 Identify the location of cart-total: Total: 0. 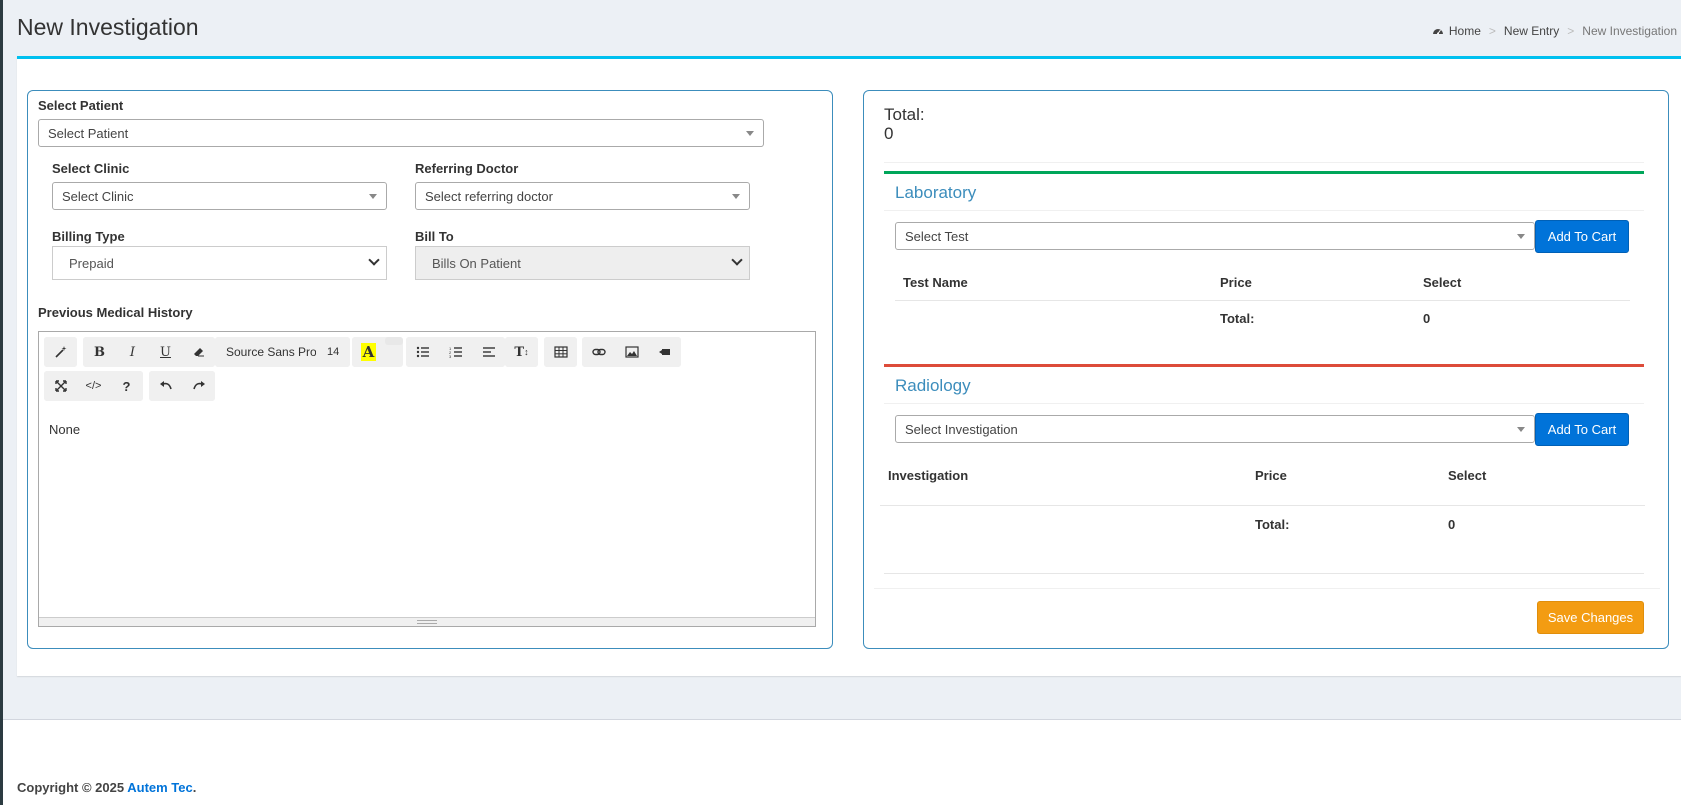
(904, 124).